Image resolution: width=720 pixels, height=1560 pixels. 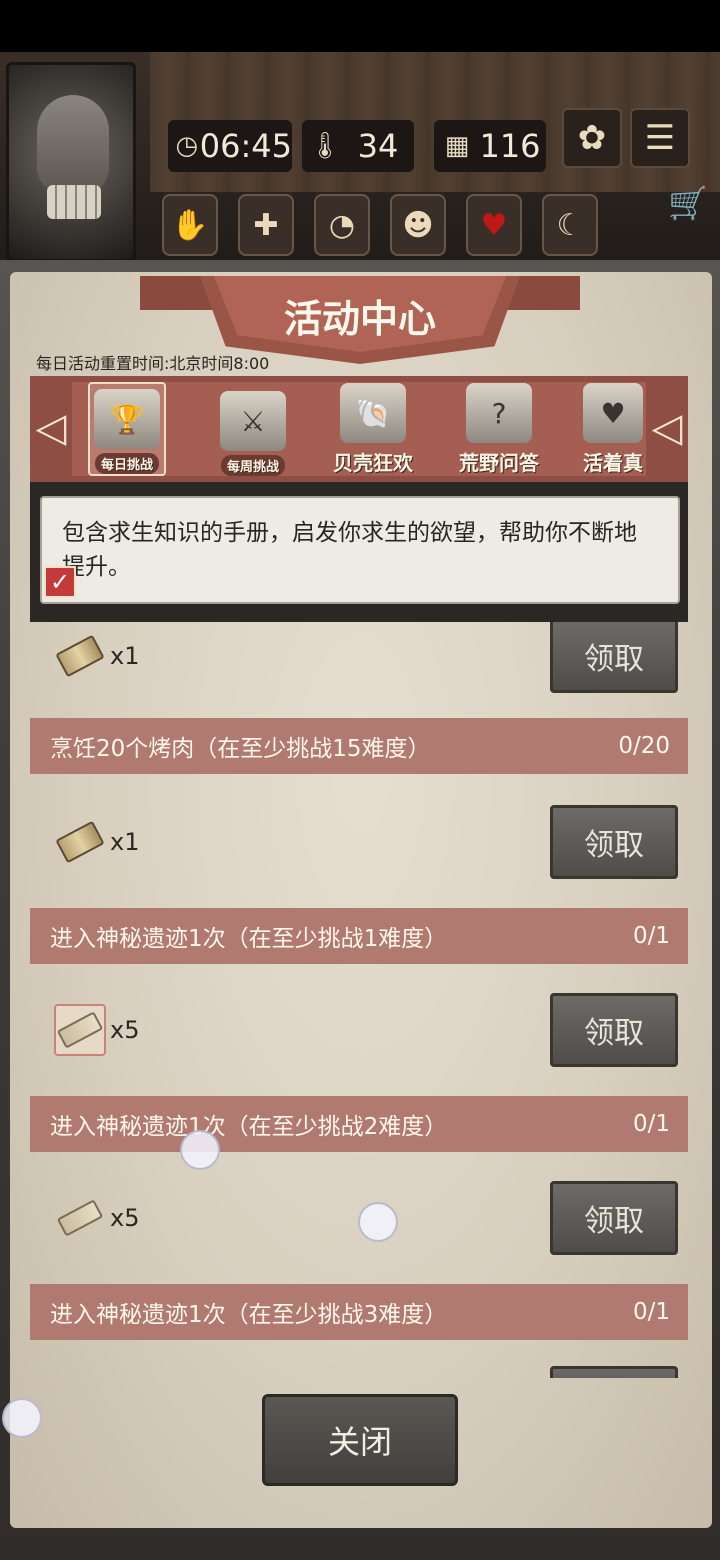 What do you see at coordinates (325, 146) in the screenshot?
I see `thermometer-icon: 🌡` at bounding box center [325, 146].